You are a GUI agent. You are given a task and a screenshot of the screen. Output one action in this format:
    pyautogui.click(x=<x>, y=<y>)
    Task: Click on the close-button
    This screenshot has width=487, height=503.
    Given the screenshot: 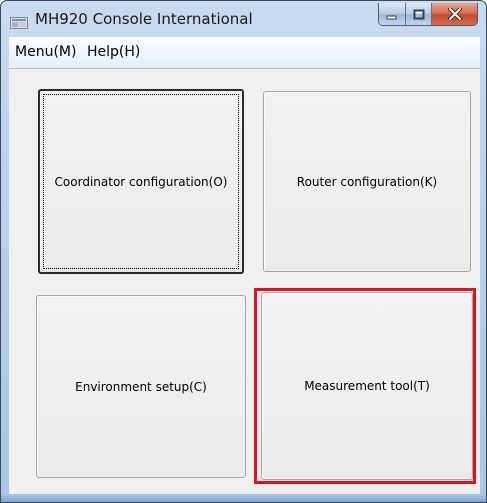 What is the action you would take?
    pyautogui.click(x=454, y=14)
    